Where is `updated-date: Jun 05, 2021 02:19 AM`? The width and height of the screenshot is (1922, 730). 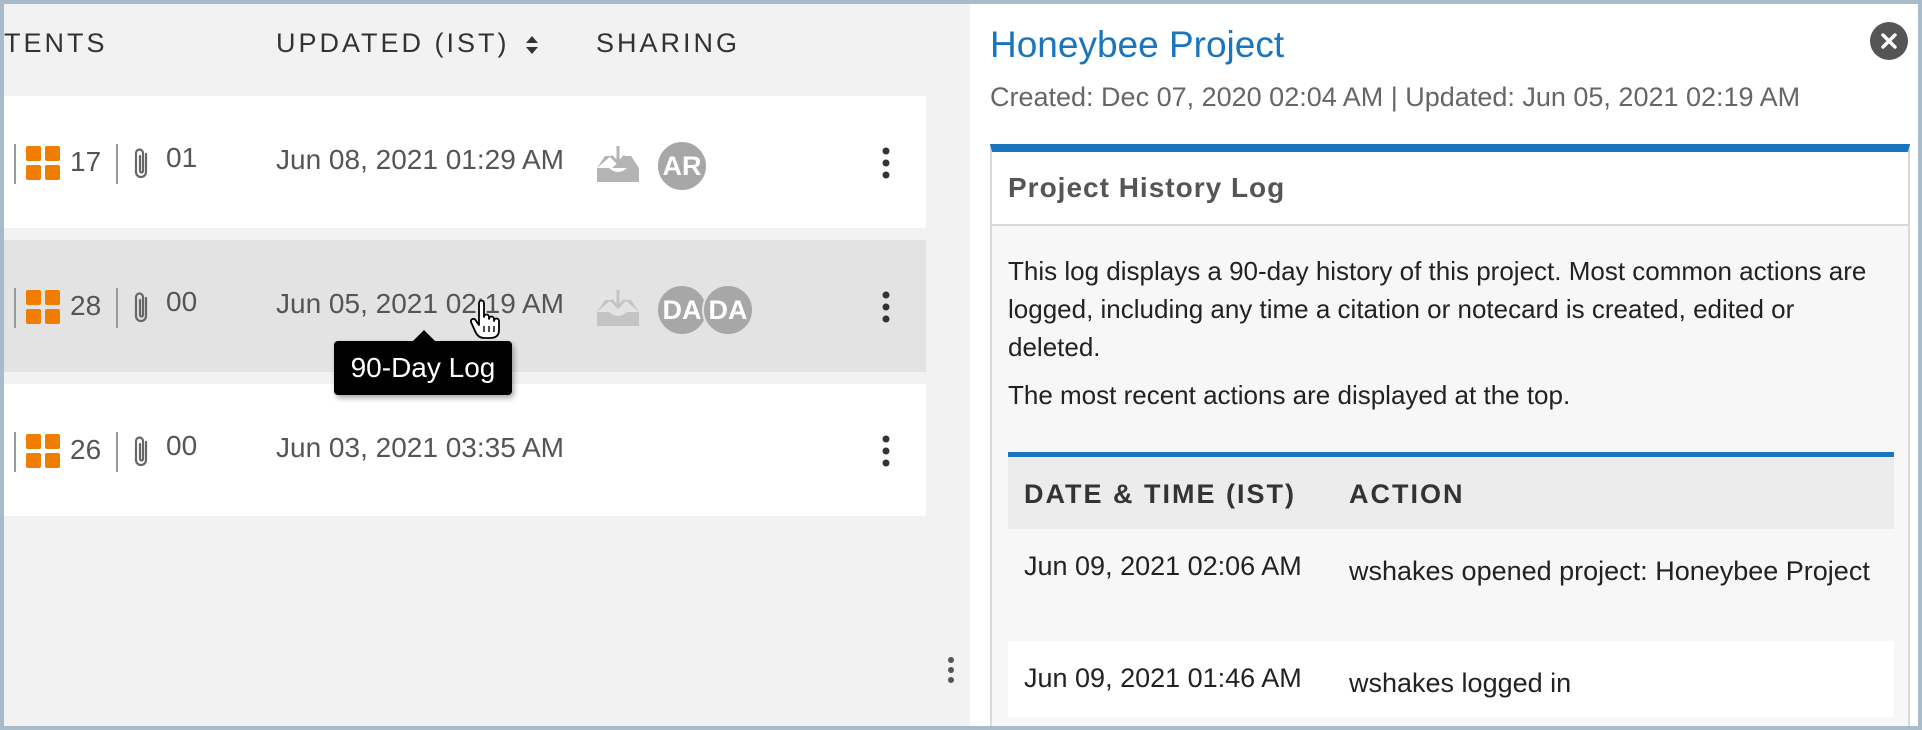 updated-date: Jun 05, 2021 02:19 AM is located at coordinates (420, 304).